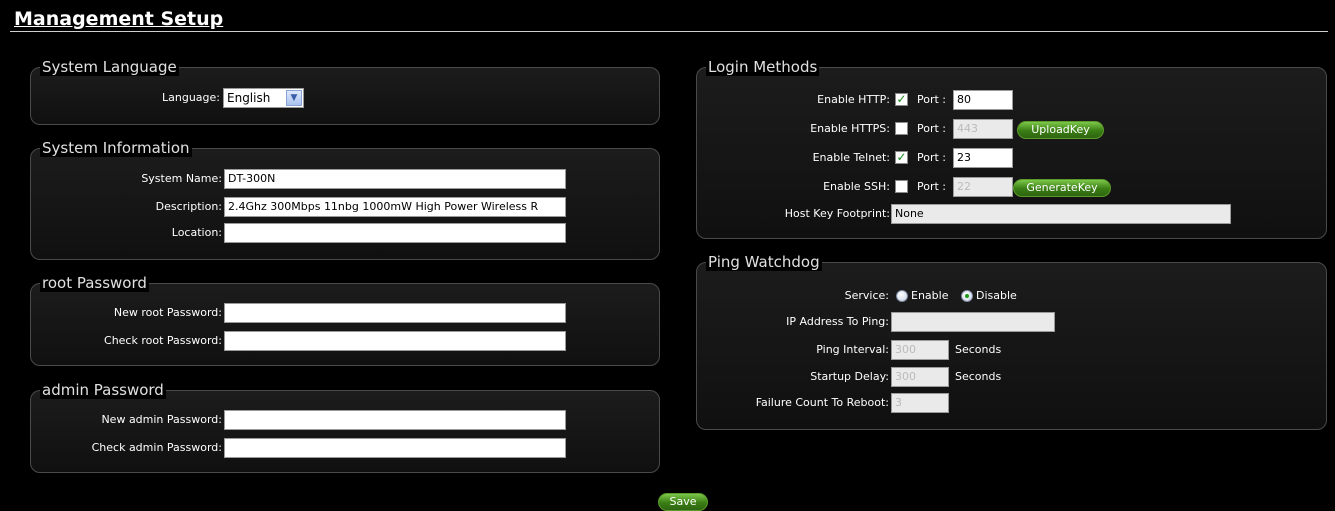 The height and width of the screenshot is (511, 1335). What do you see at coordinates (852, 349) in the screenshot?
I see `ping-interval-label: Ping Interval:` at bounding box center [852, 349].